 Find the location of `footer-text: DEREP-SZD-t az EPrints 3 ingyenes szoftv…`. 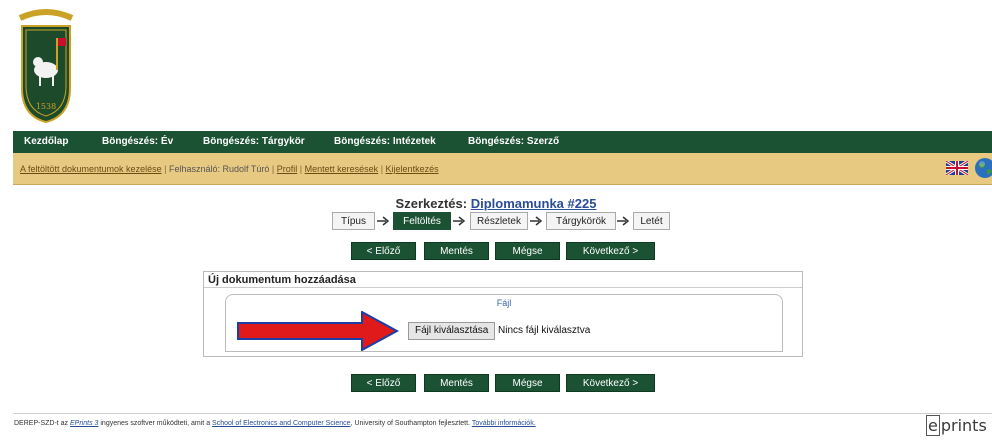

footer-text: DEREP-SZD-t az EPrints 3 ingyenes szoftv… is located at coordinates (275, 423).